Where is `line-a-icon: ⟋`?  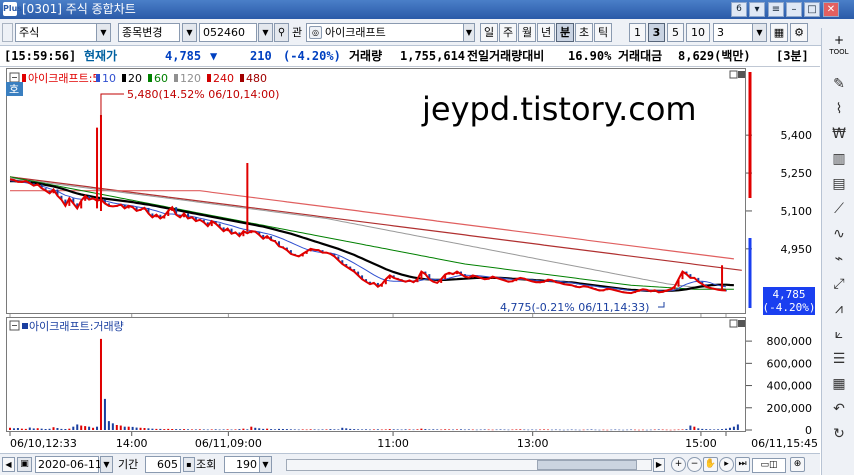 line-a-icon: ⟋ is located at coordinates (839, 209).